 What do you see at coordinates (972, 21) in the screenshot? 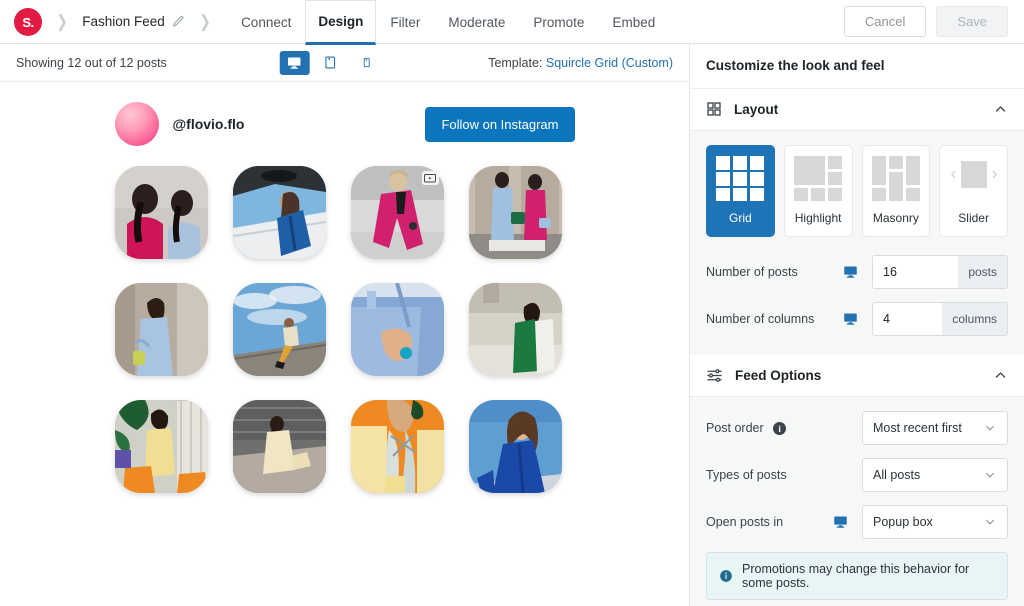
I see `save-button: Save` at bounding box center [972, 21].